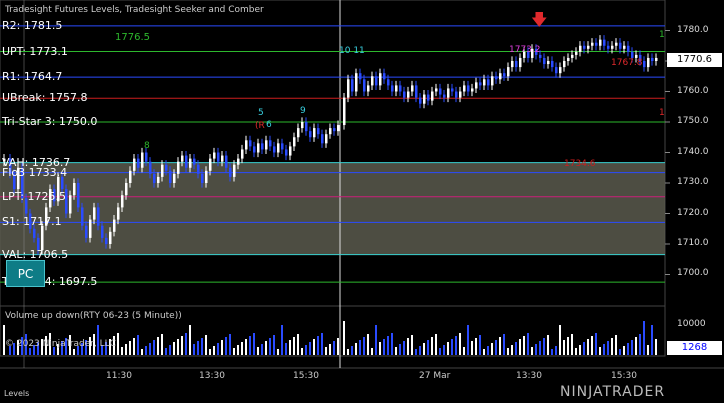  Describe the element at coordinates (119, 376) in the screenshot. I see `x-tick: 11:30` at that location.